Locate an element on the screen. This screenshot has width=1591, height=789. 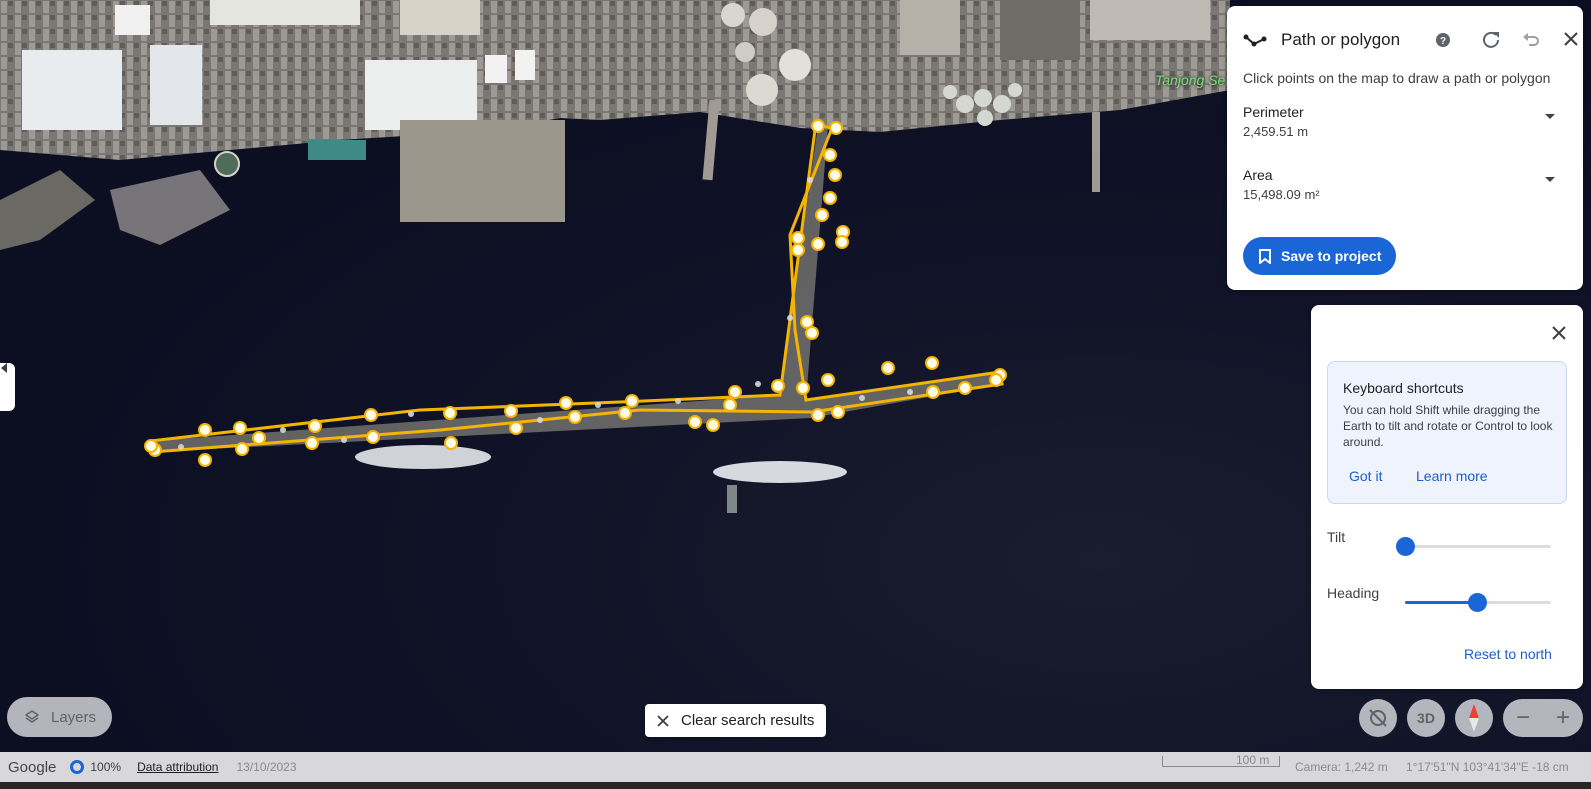
got-it-button: Got it is located at coordinates (1365, 476).